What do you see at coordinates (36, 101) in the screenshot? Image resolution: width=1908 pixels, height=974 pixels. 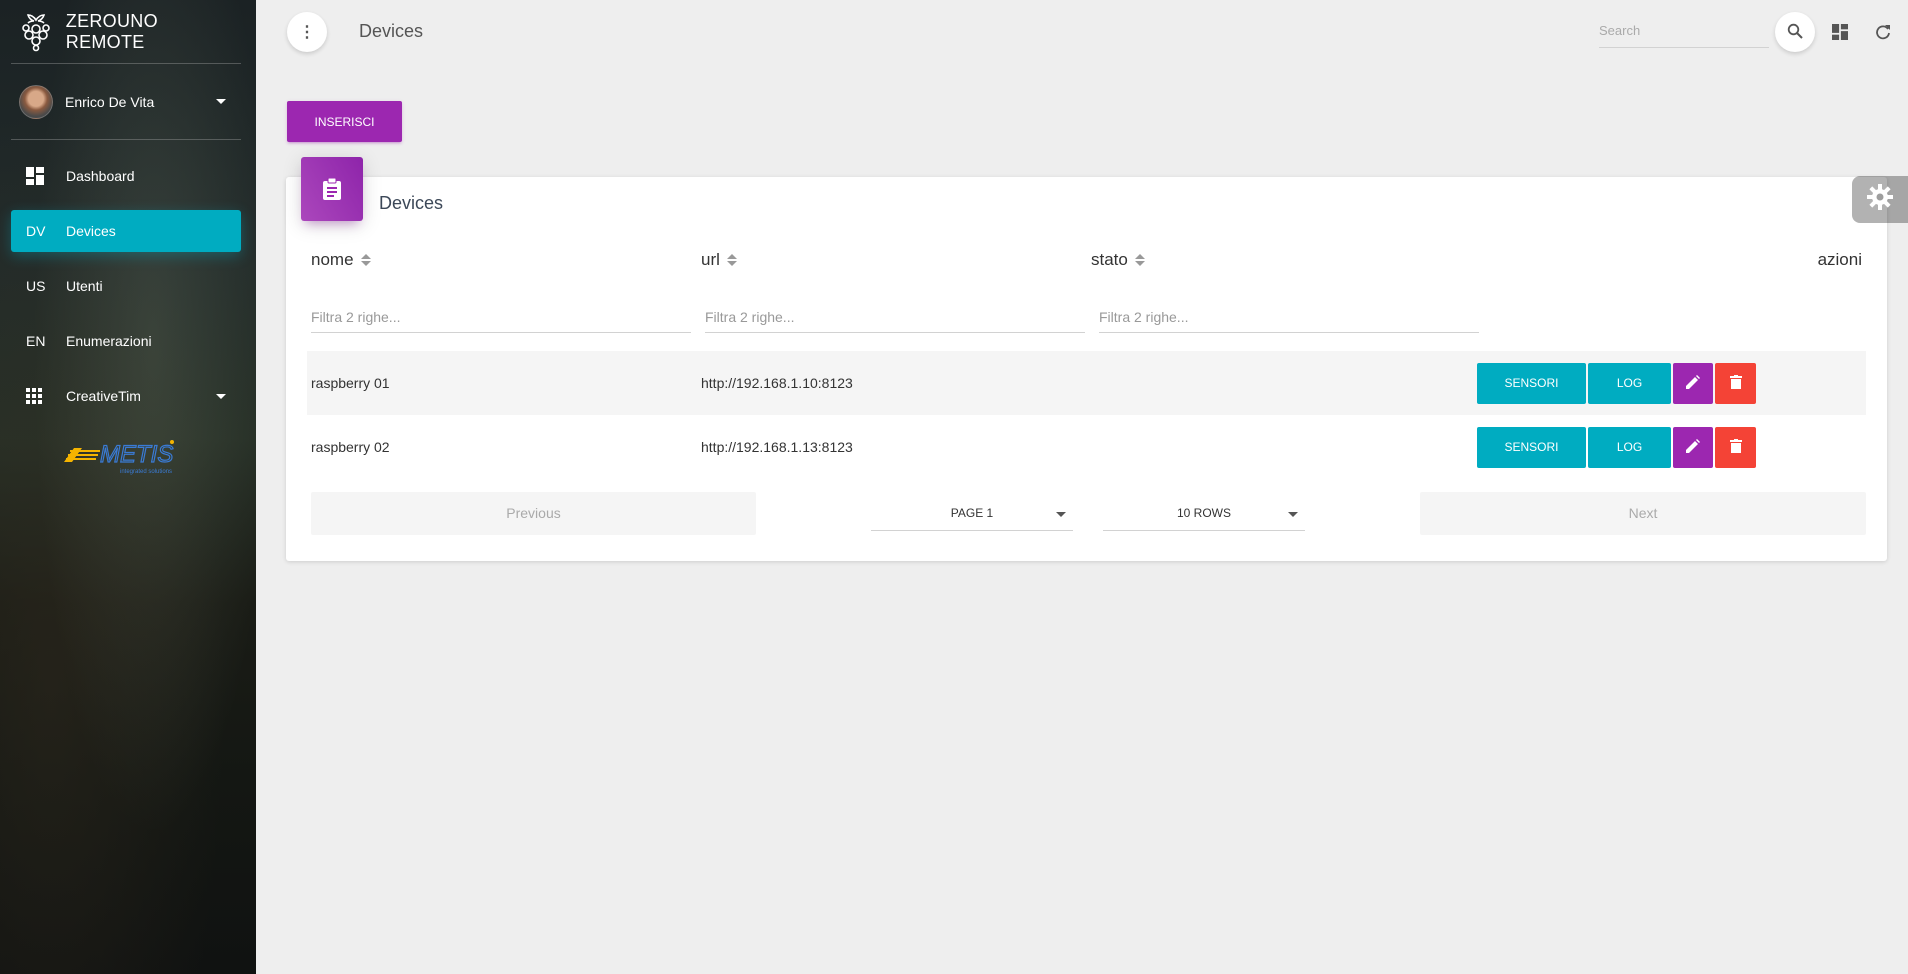 I see `avatar` at bounding box center [36, 101].